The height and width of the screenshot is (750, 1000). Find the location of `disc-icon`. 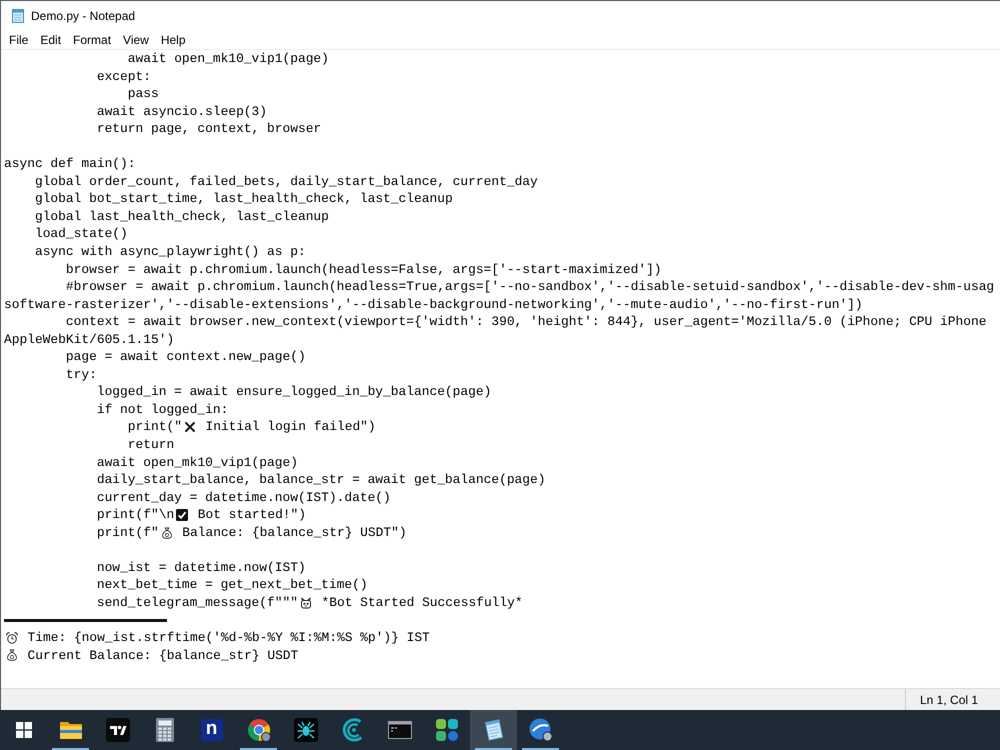

disc-icon is located at coordinates (540, 730).